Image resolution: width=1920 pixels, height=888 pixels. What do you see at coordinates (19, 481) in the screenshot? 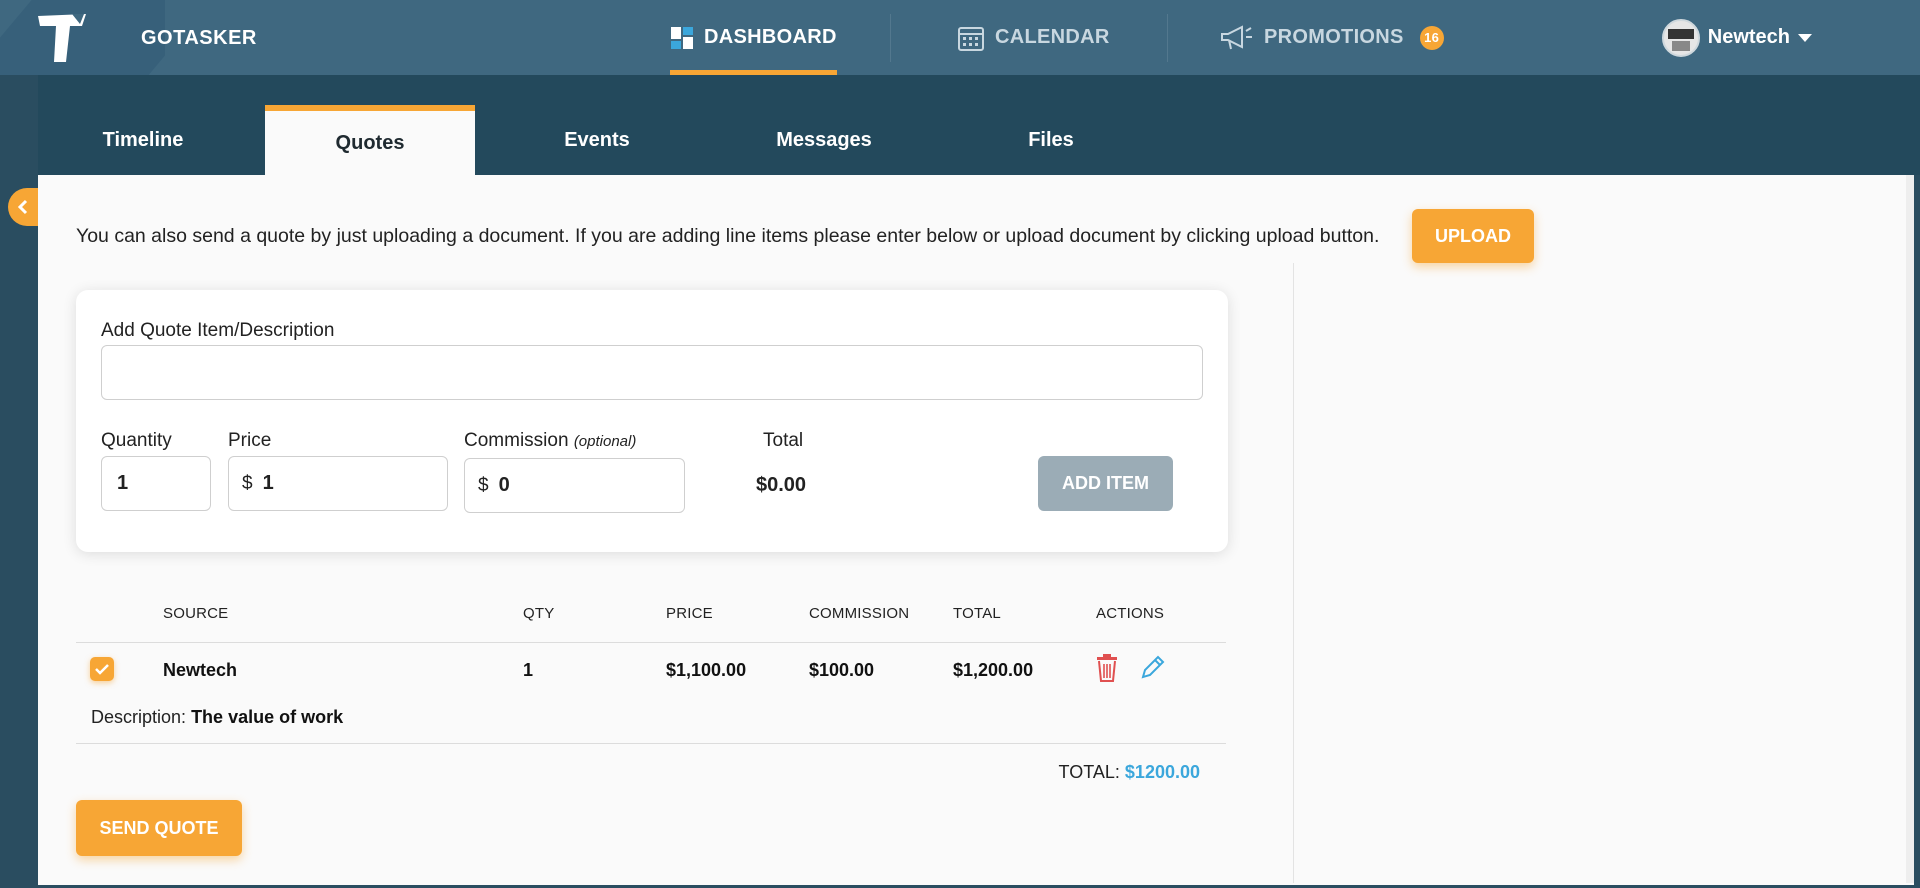
I see `left-sidebar-rail` at bounding box center [19, 481].